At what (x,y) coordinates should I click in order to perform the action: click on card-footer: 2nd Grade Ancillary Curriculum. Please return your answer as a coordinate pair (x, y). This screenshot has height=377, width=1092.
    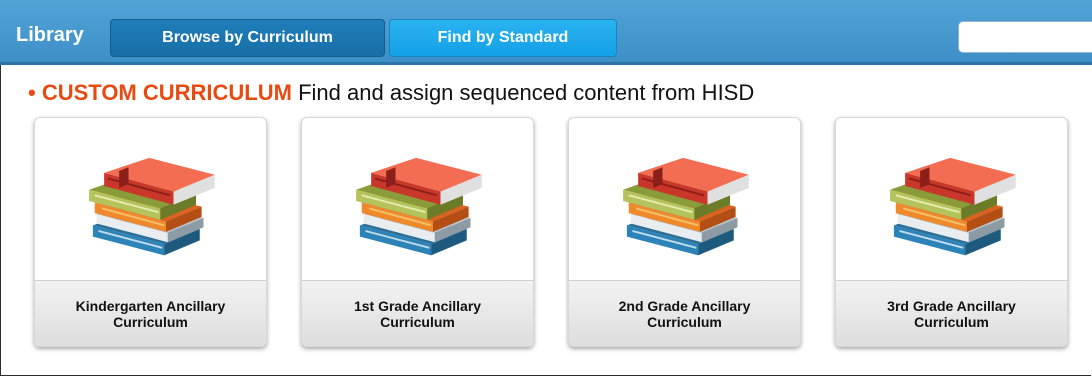
    Looking at the image, I should click on (684, 313).